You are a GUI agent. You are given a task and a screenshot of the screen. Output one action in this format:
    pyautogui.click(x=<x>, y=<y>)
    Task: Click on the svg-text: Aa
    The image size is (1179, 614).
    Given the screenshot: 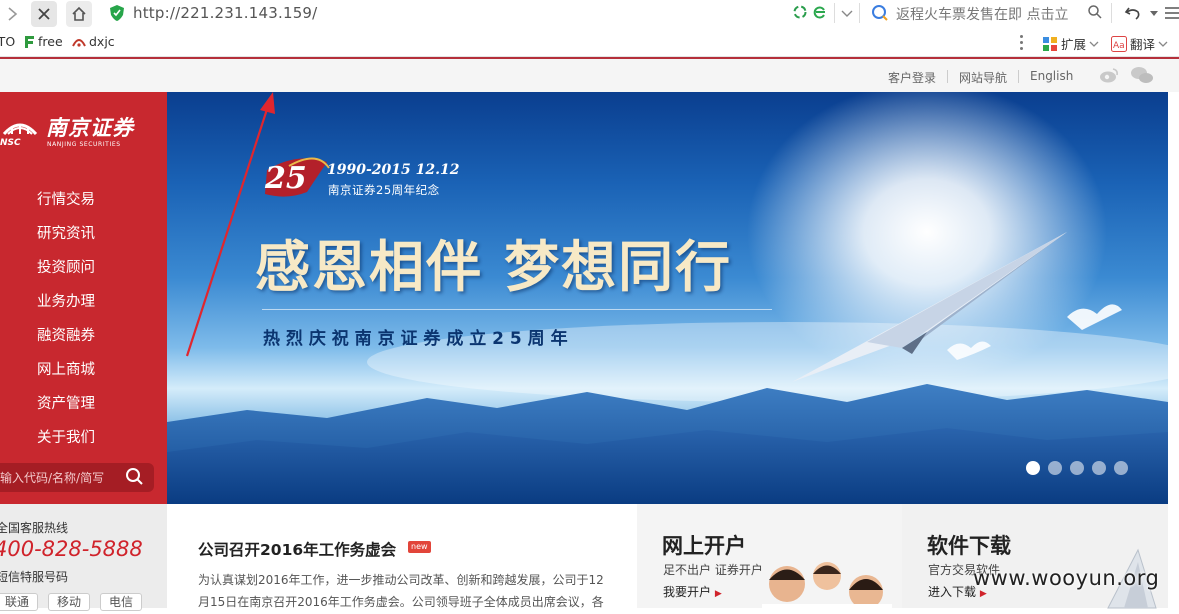 What is the action you would take?
    pyautogui.click(x=1119, y=46)
    